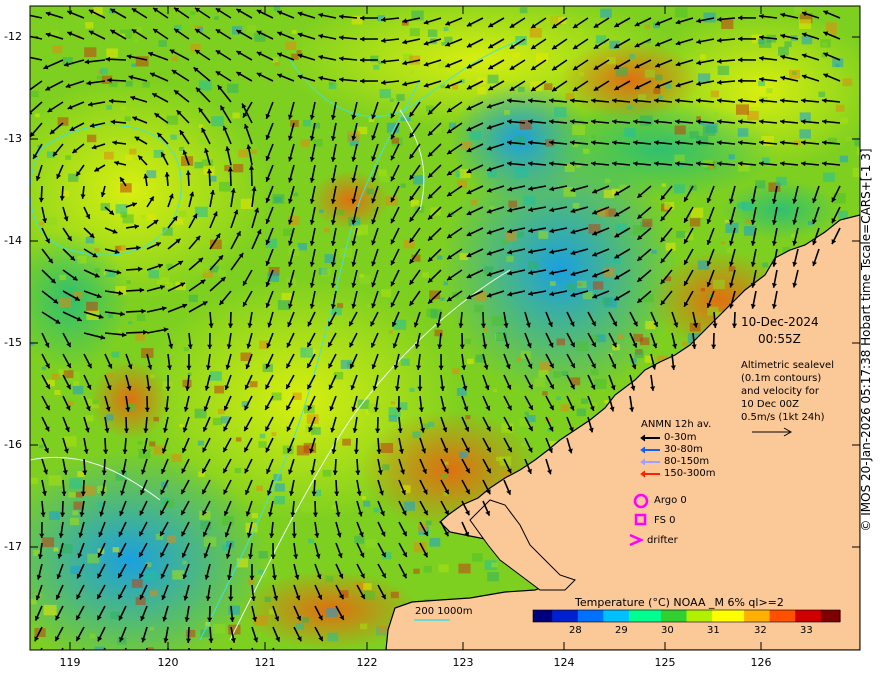  I want to click on colorbar-tick: 31, so click(713, 630).